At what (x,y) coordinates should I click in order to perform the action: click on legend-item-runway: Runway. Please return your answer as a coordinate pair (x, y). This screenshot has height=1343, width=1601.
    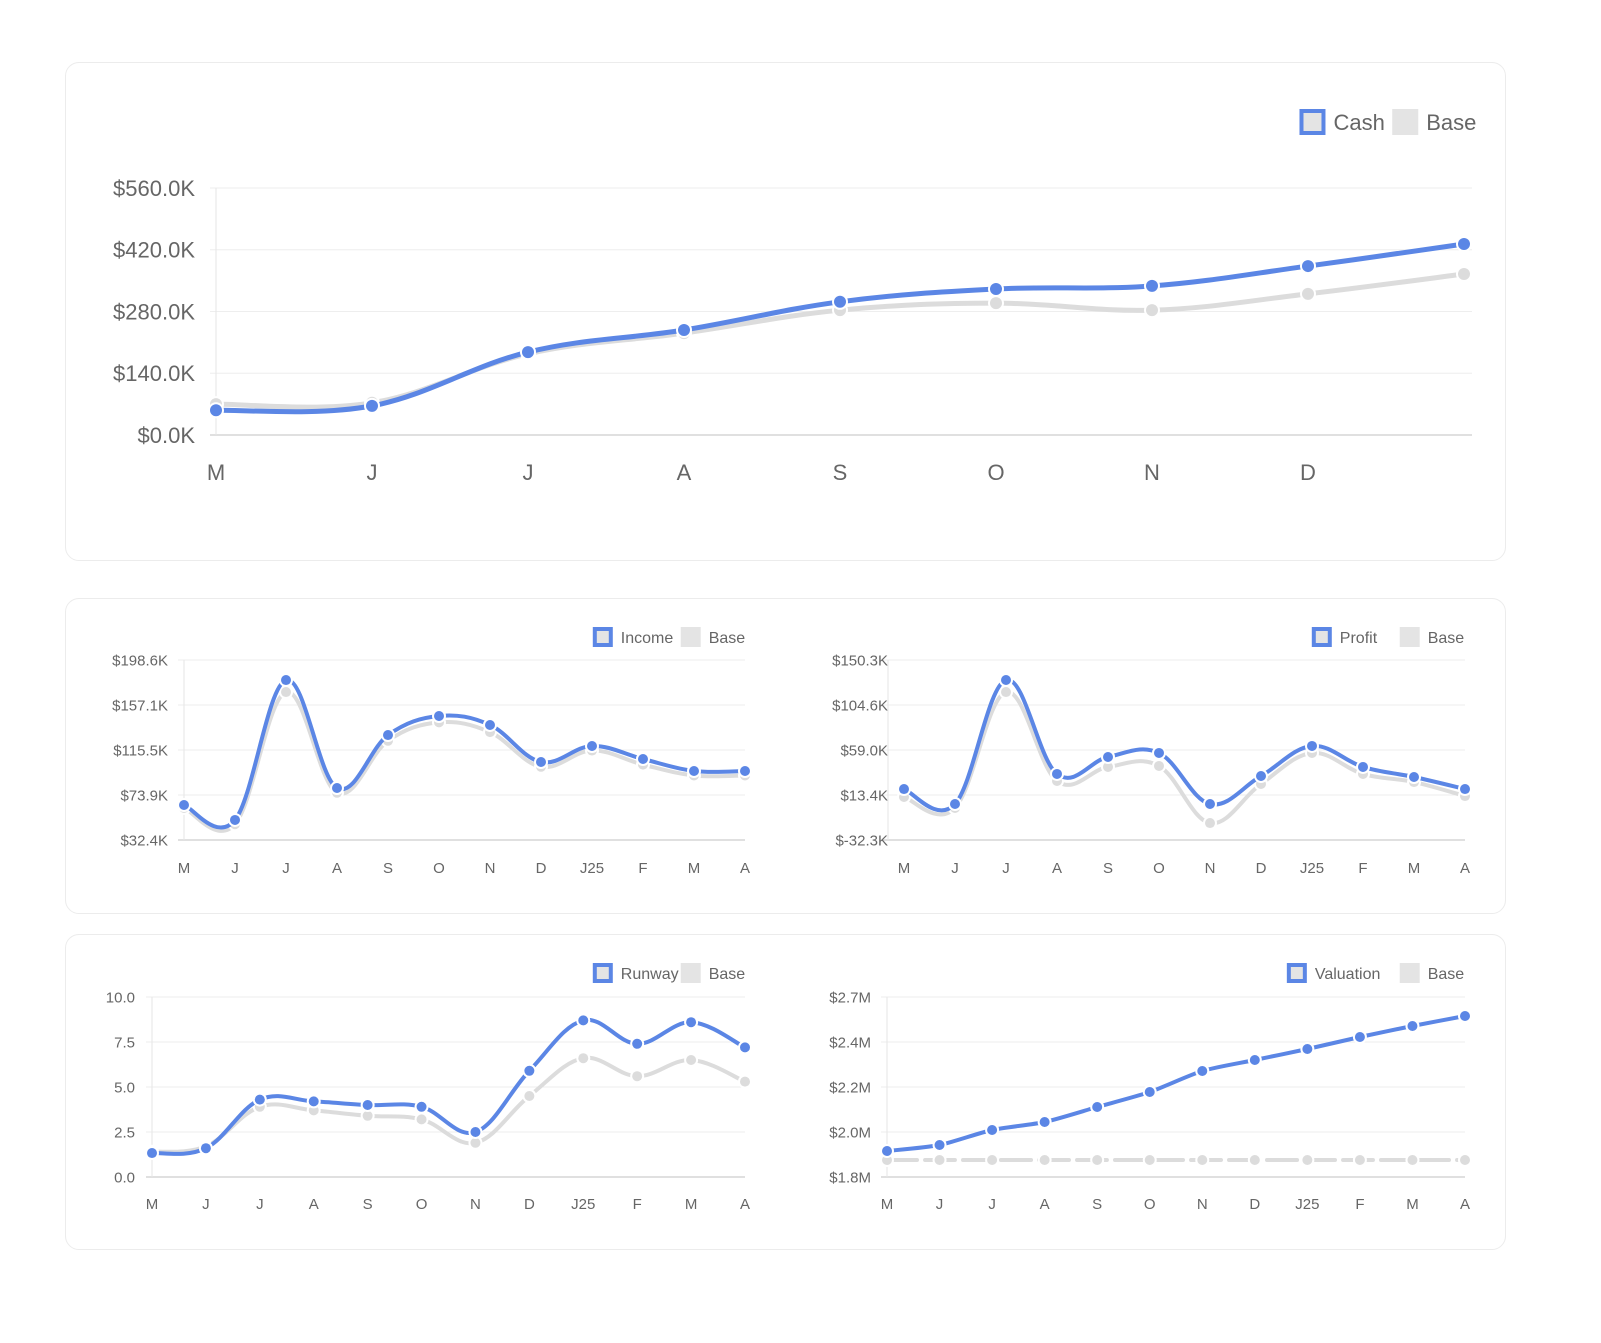
    Looking at the image, I should click on (635, 973).